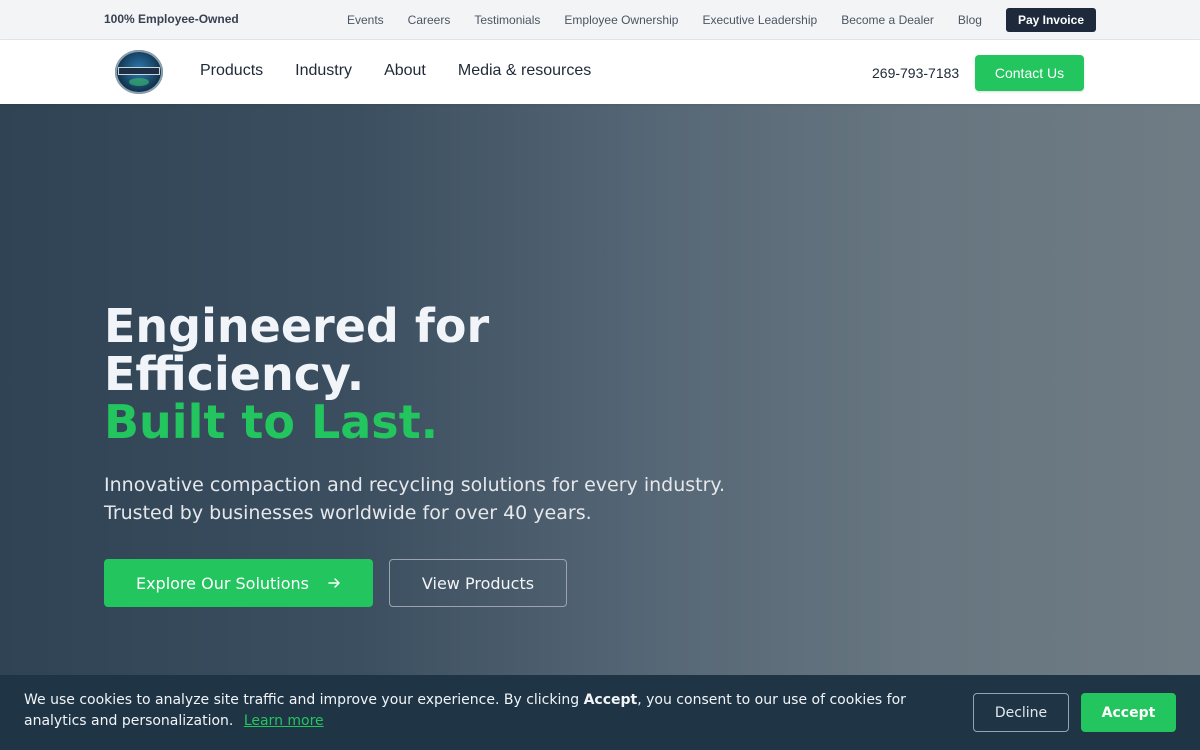 The height and width of the screenshot is (750, 1200). What do you see at coordinates (1050, 20) in the screenshot?
I see `pay-invoice-button: Pay Invoice` at bounding box center [1050, 20].